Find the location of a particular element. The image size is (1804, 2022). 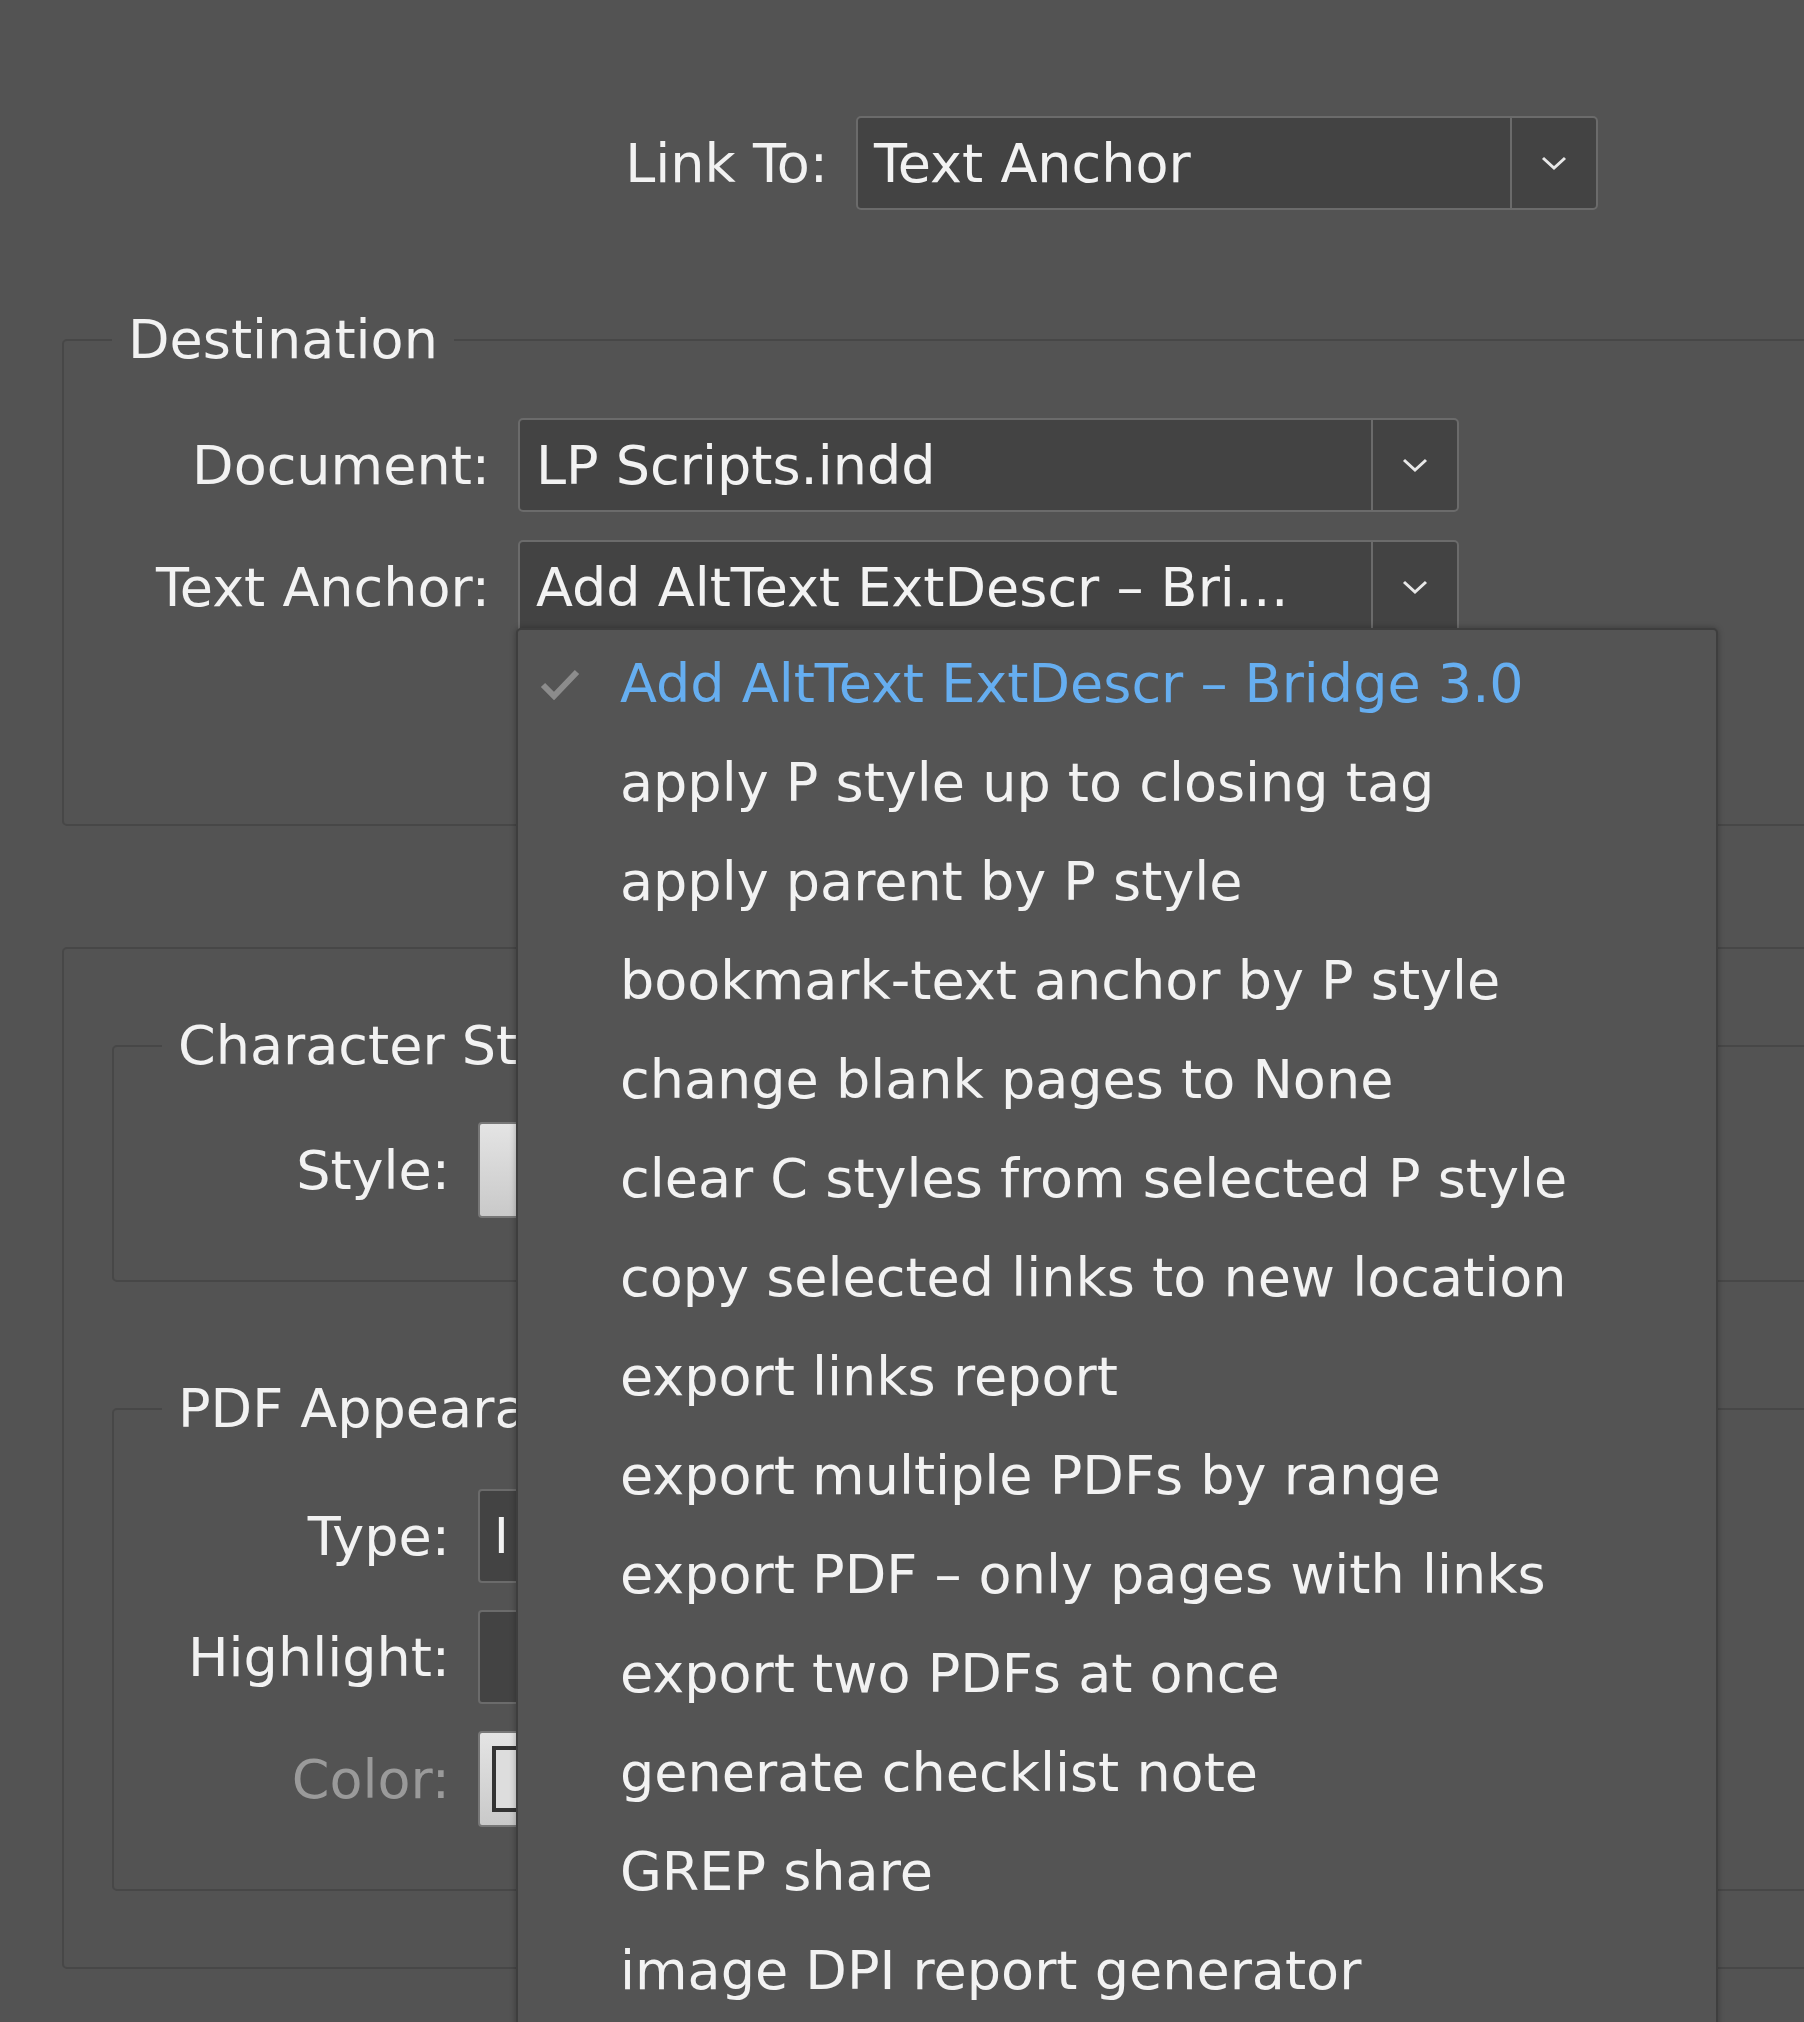

menu-item: apply parent by P style is located at coordinates (1117, 881).